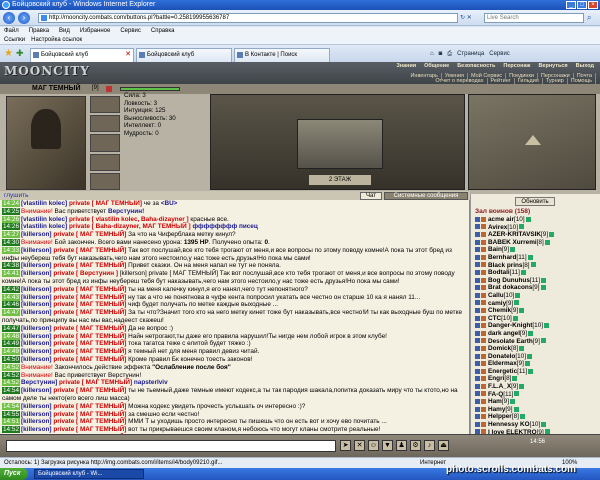  What do you see at coordinates (552, 66) in the screenshot?
I see `game-nav-item: Вернуться` at bounding box center [552, 66].